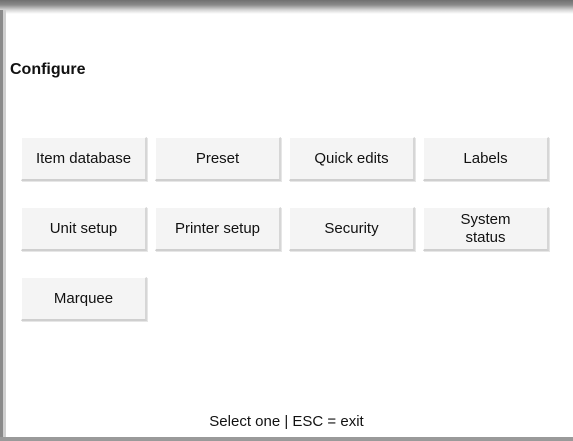 Image resolution: width=573 pixels, height=441 pixels. What do you see at coordinates (218, 229) in the screenshot?
I see `printer-setup-button: Printer setup` at bounding box center [218, 229].